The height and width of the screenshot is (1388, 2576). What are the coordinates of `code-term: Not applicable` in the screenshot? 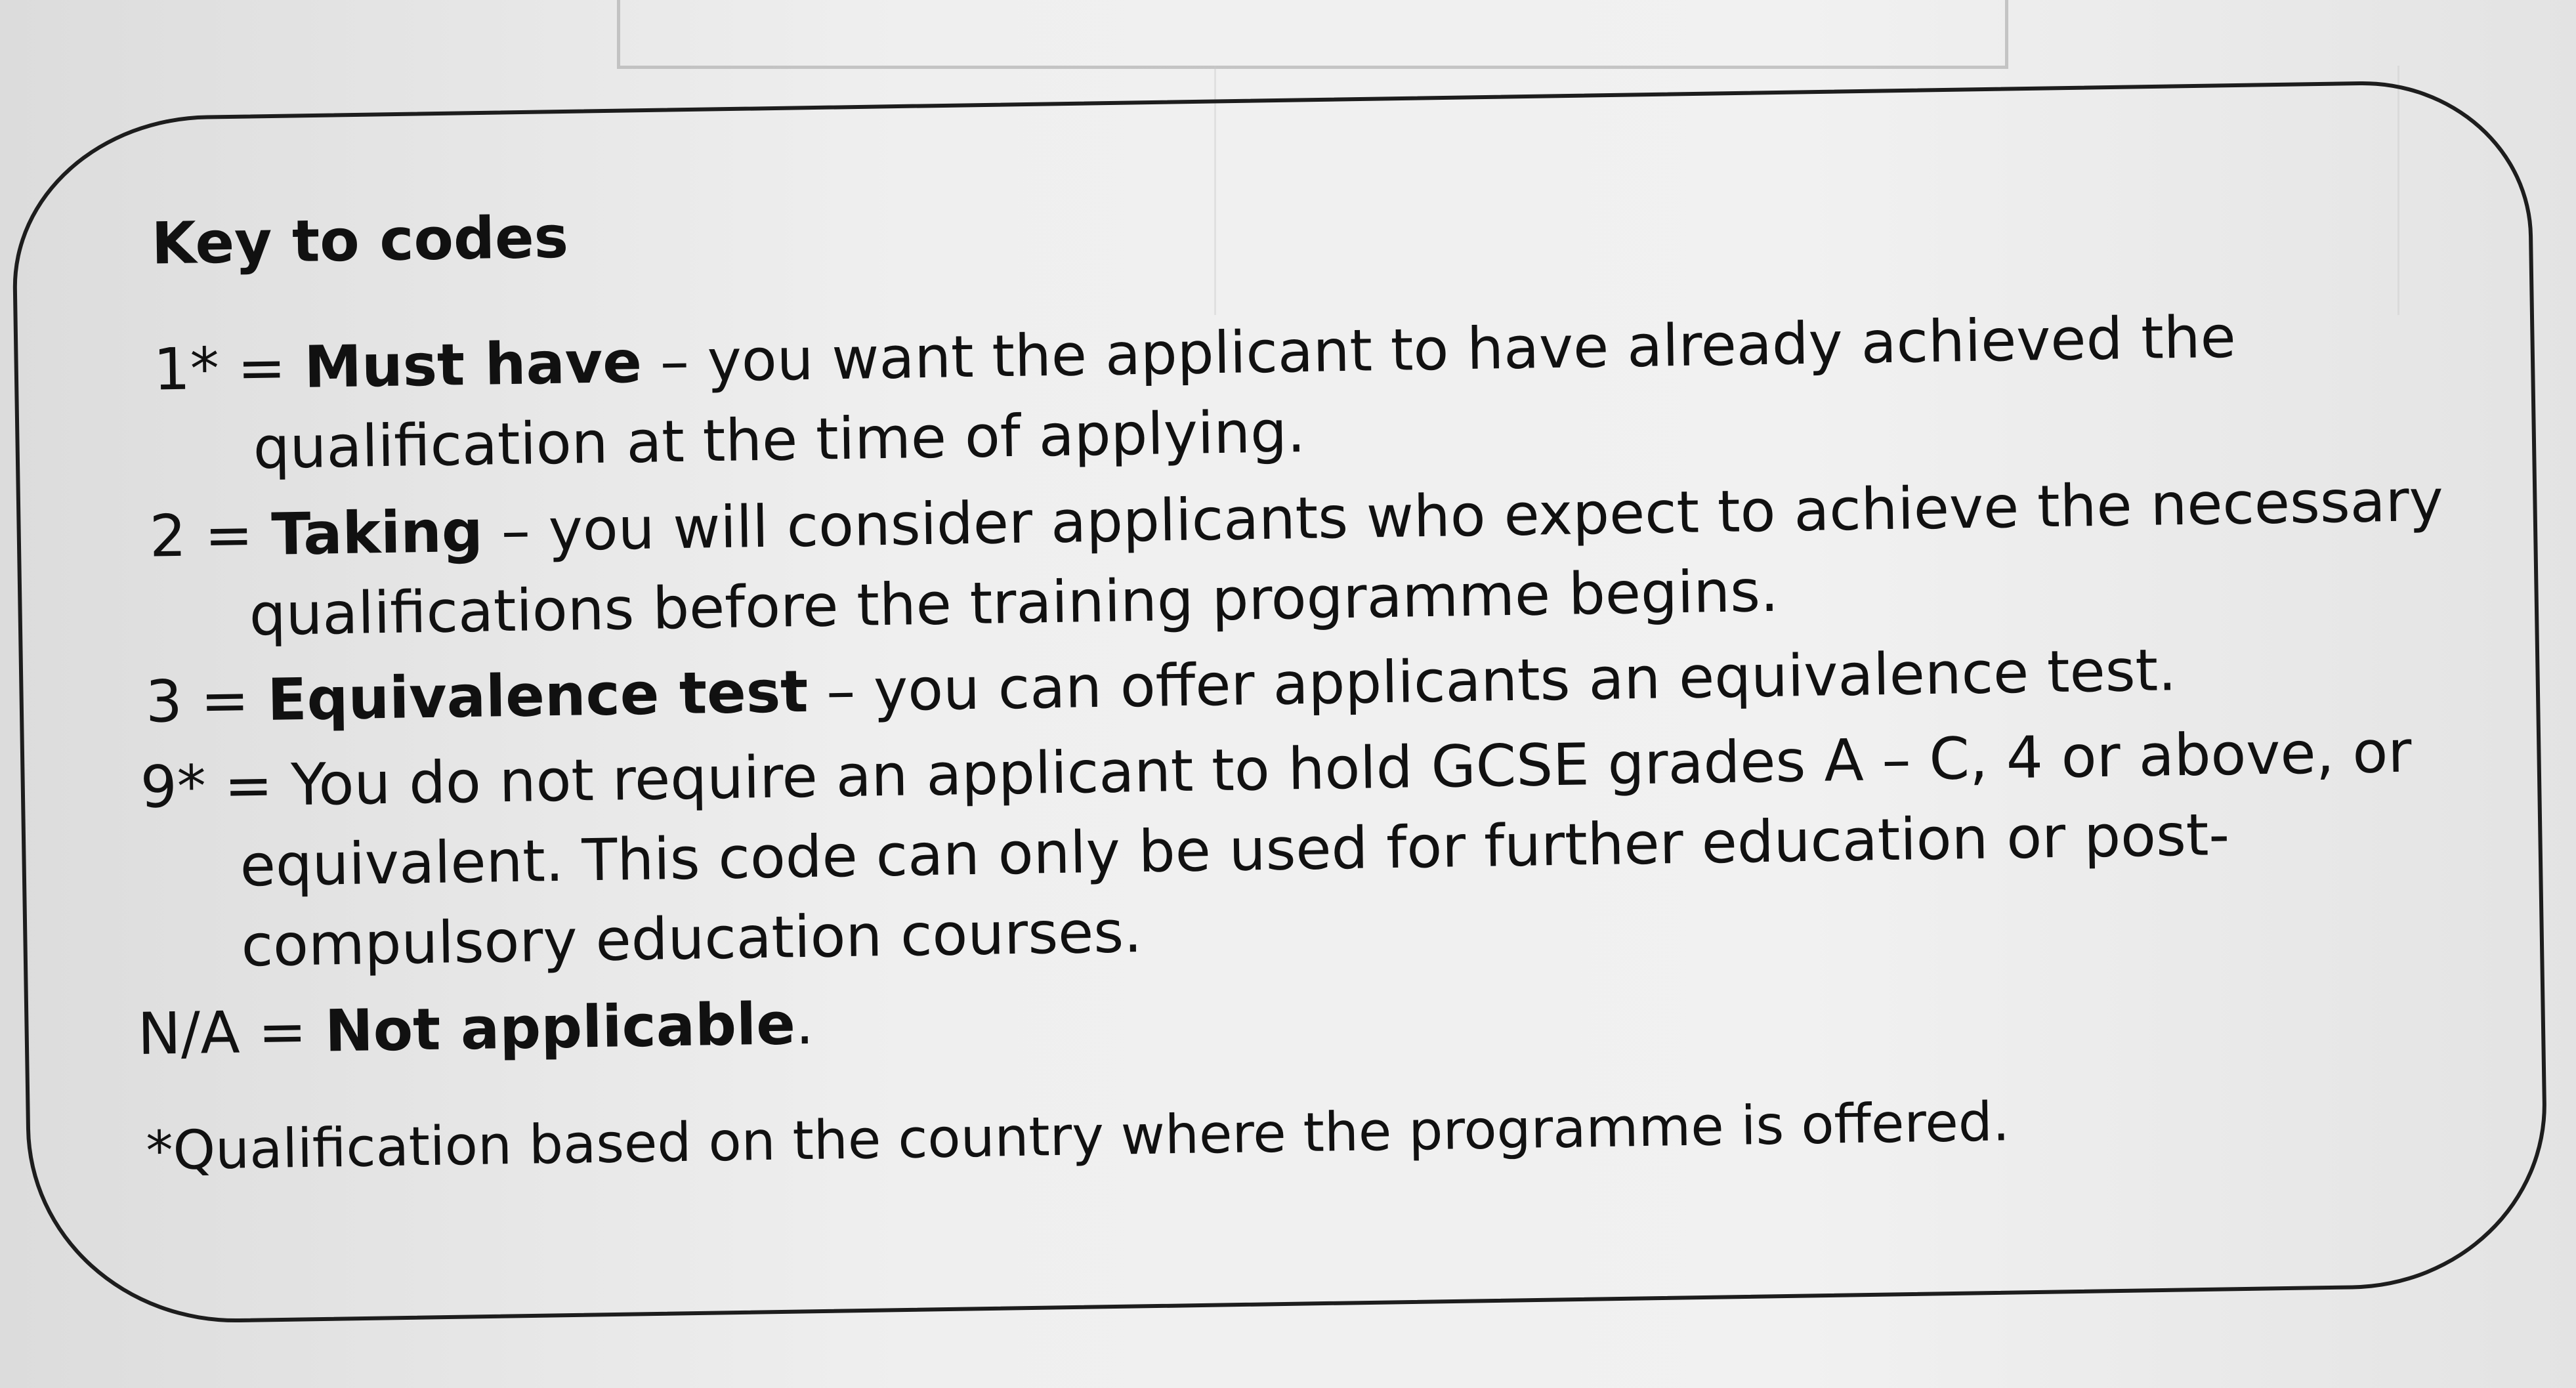 It's located at (560, 1027).